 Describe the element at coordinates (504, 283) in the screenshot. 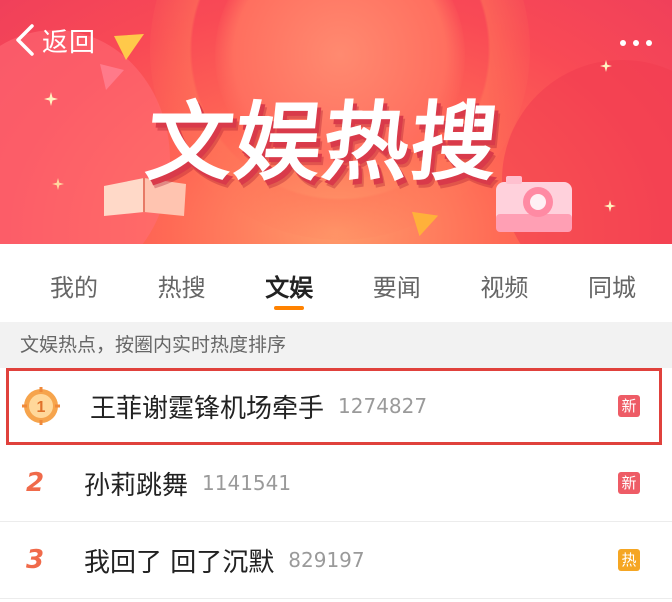

I see `tab-video: 视频` at that location.